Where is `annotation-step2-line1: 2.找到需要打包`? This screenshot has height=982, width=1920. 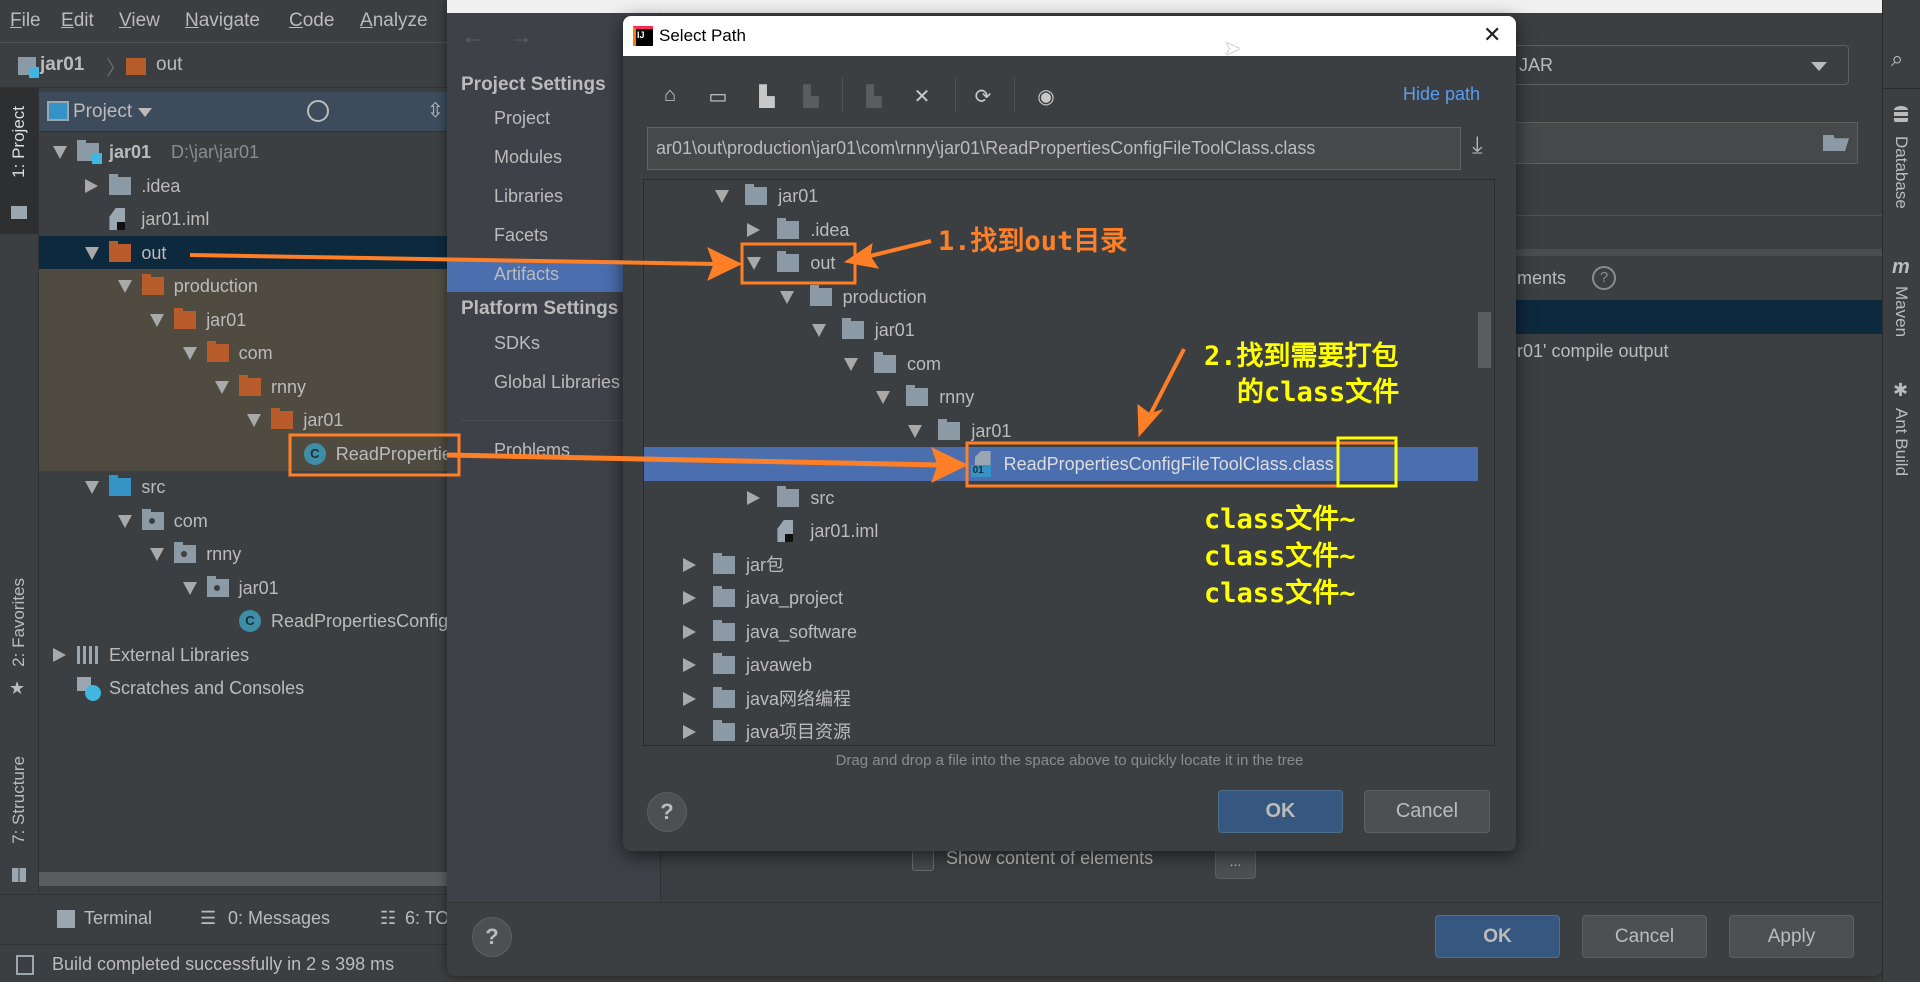
annotation-step2-line1: 2.找到需要打包 is located at coordinates (1301, 356).